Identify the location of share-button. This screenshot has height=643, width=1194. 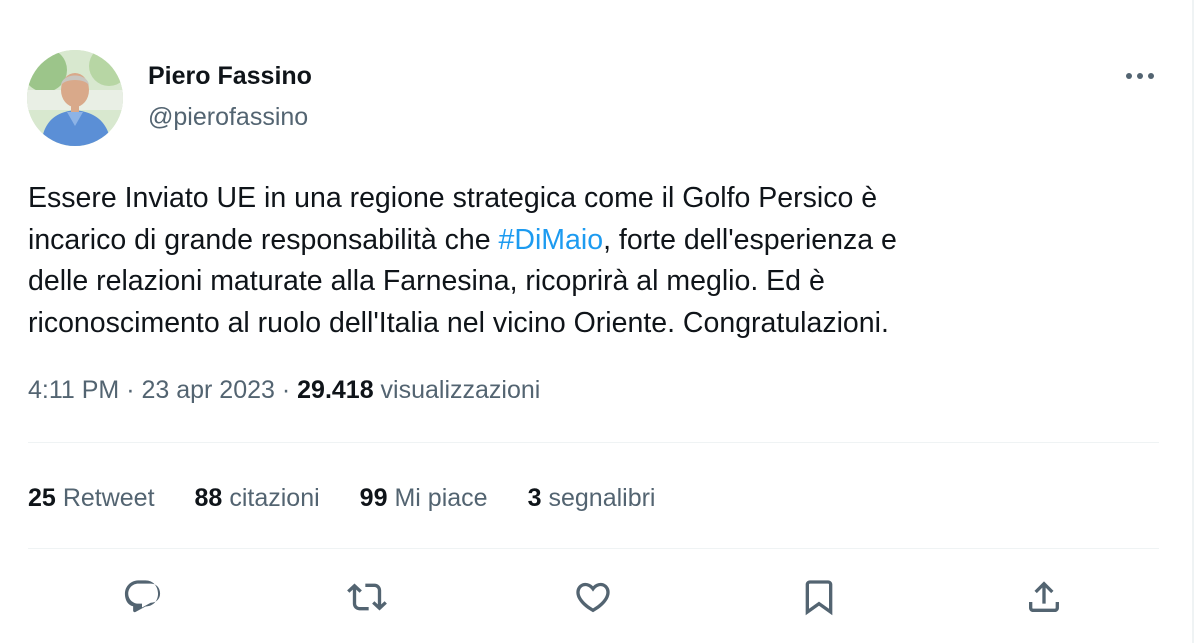
(1044, 597).